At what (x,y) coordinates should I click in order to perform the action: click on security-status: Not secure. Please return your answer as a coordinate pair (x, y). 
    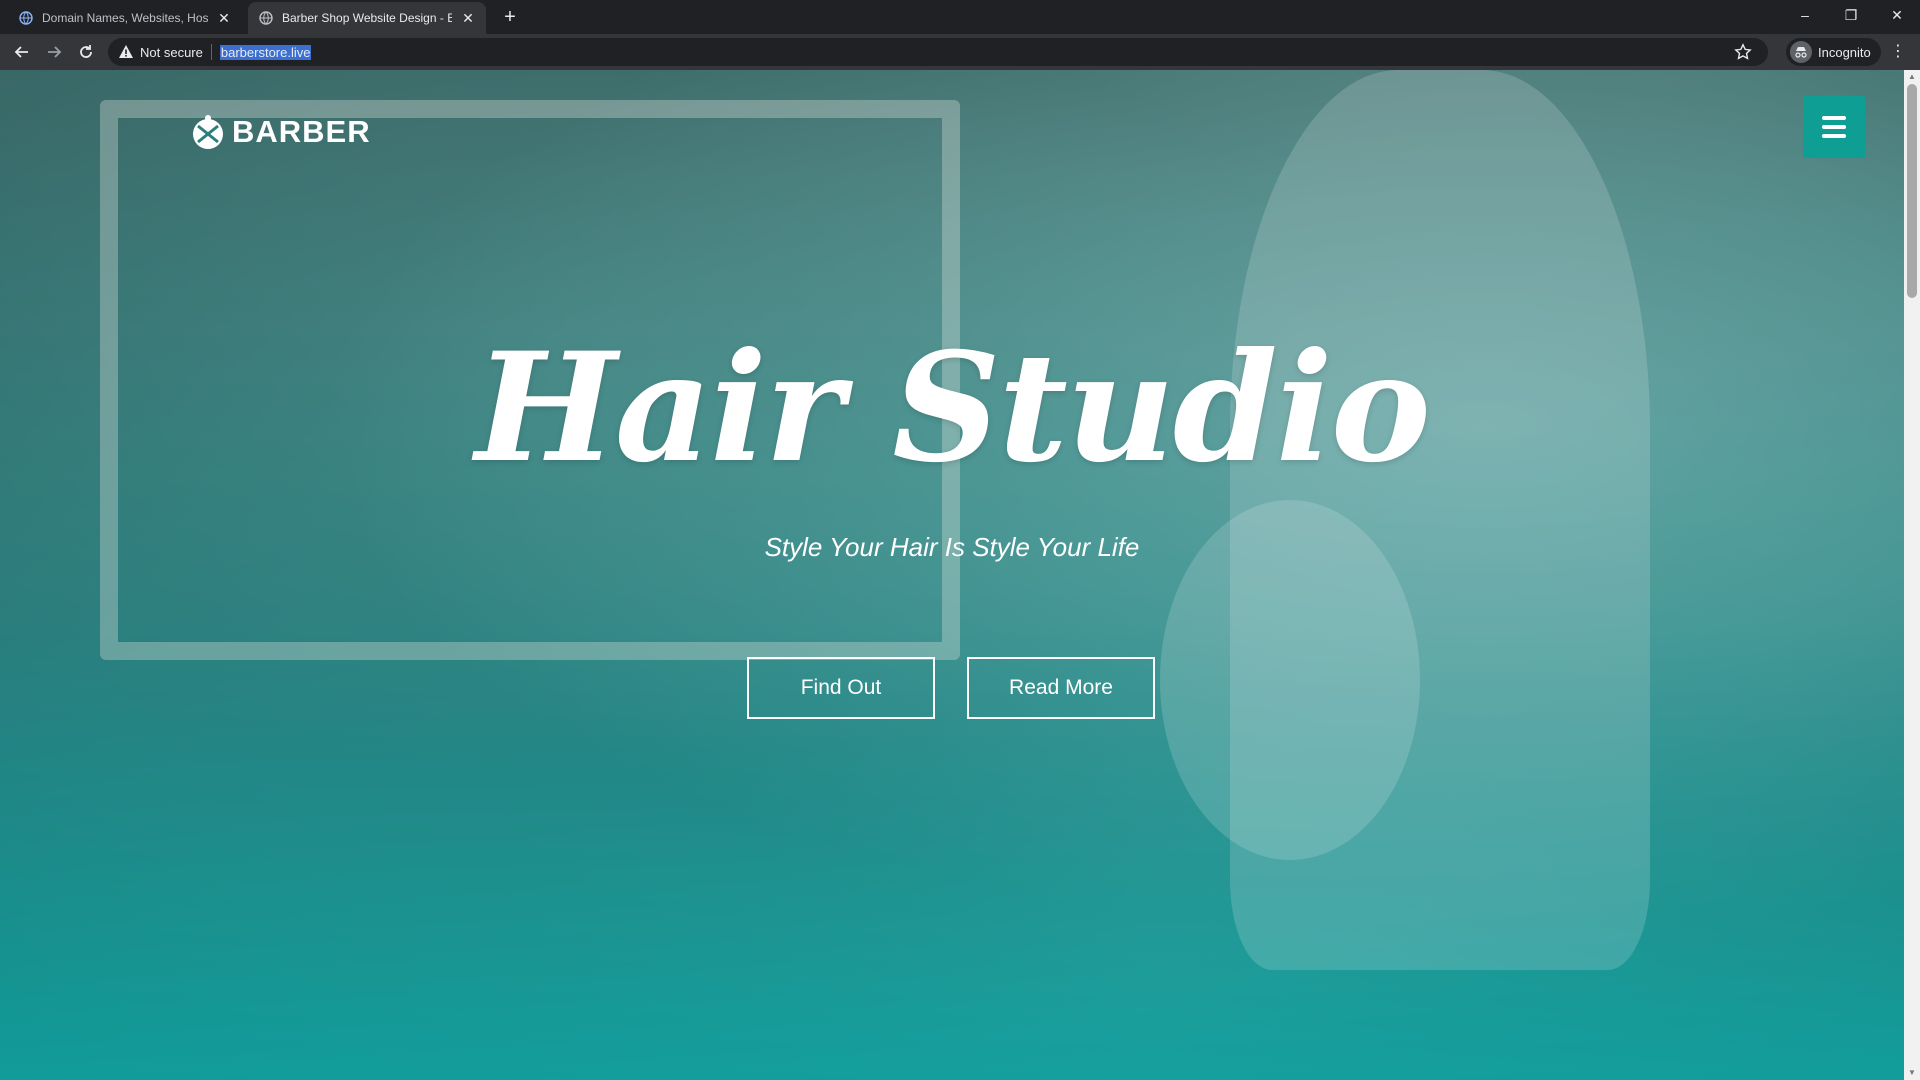
    Looking at the image, I should click on (171, 52).